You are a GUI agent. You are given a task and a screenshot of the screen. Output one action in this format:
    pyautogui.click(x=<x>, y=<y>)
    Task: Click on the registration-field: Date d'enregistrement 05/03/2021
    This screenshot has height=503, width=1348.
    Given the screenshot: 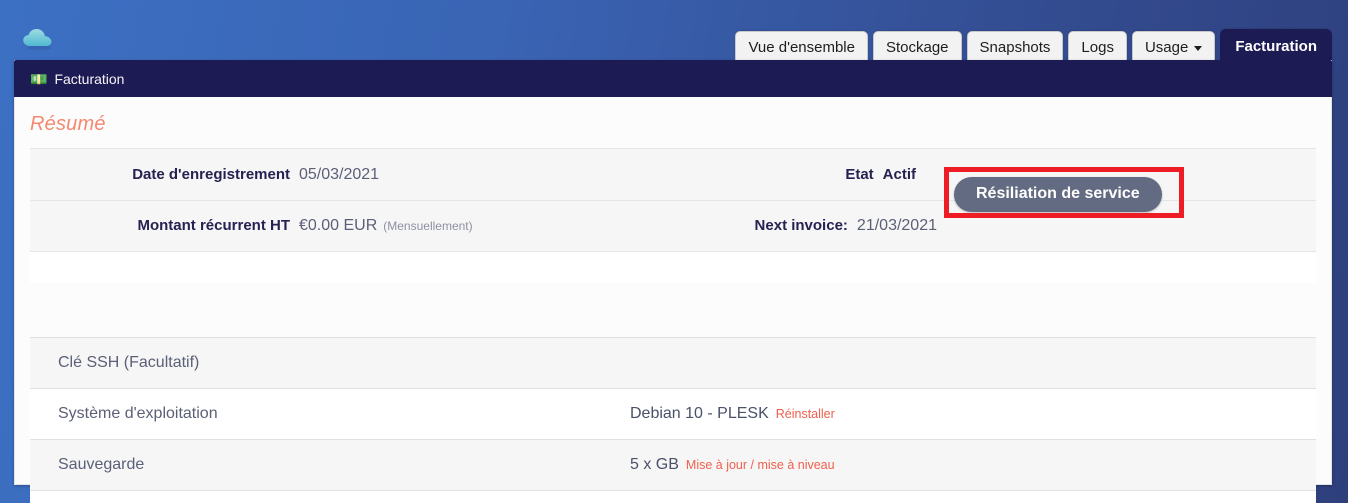 What is the action you would take?
    pyautogui.click(x=351, y=175)
    